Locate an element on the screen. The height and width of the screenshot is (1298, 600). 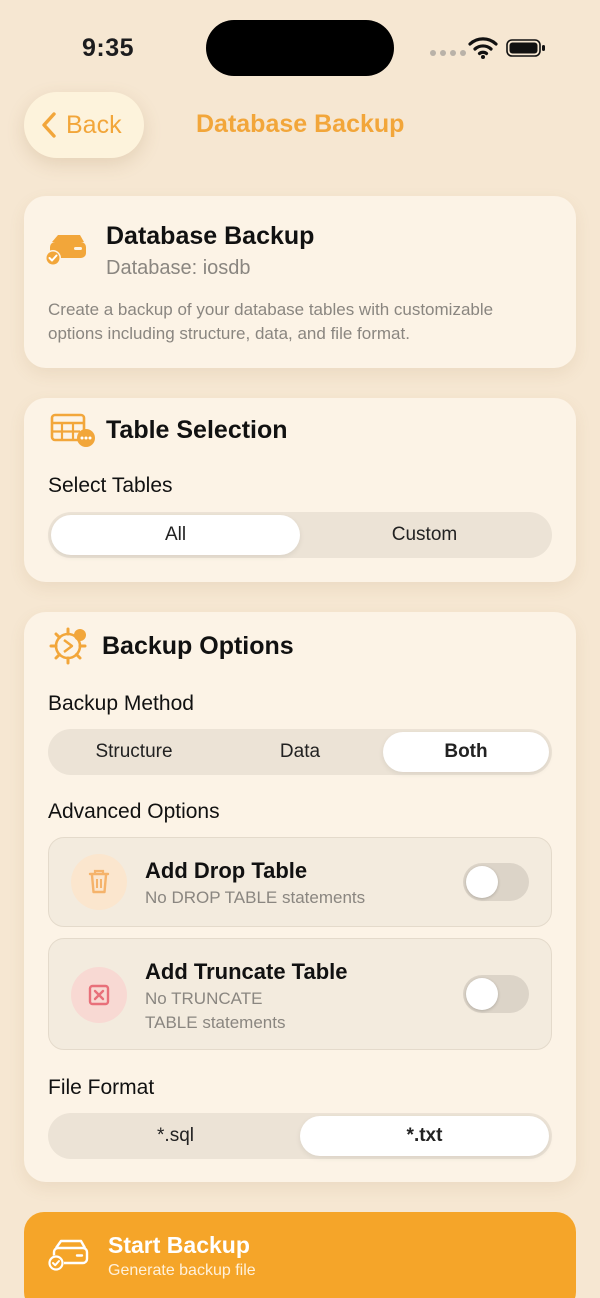
database-drive-icon is located at coordinates (65, 250).